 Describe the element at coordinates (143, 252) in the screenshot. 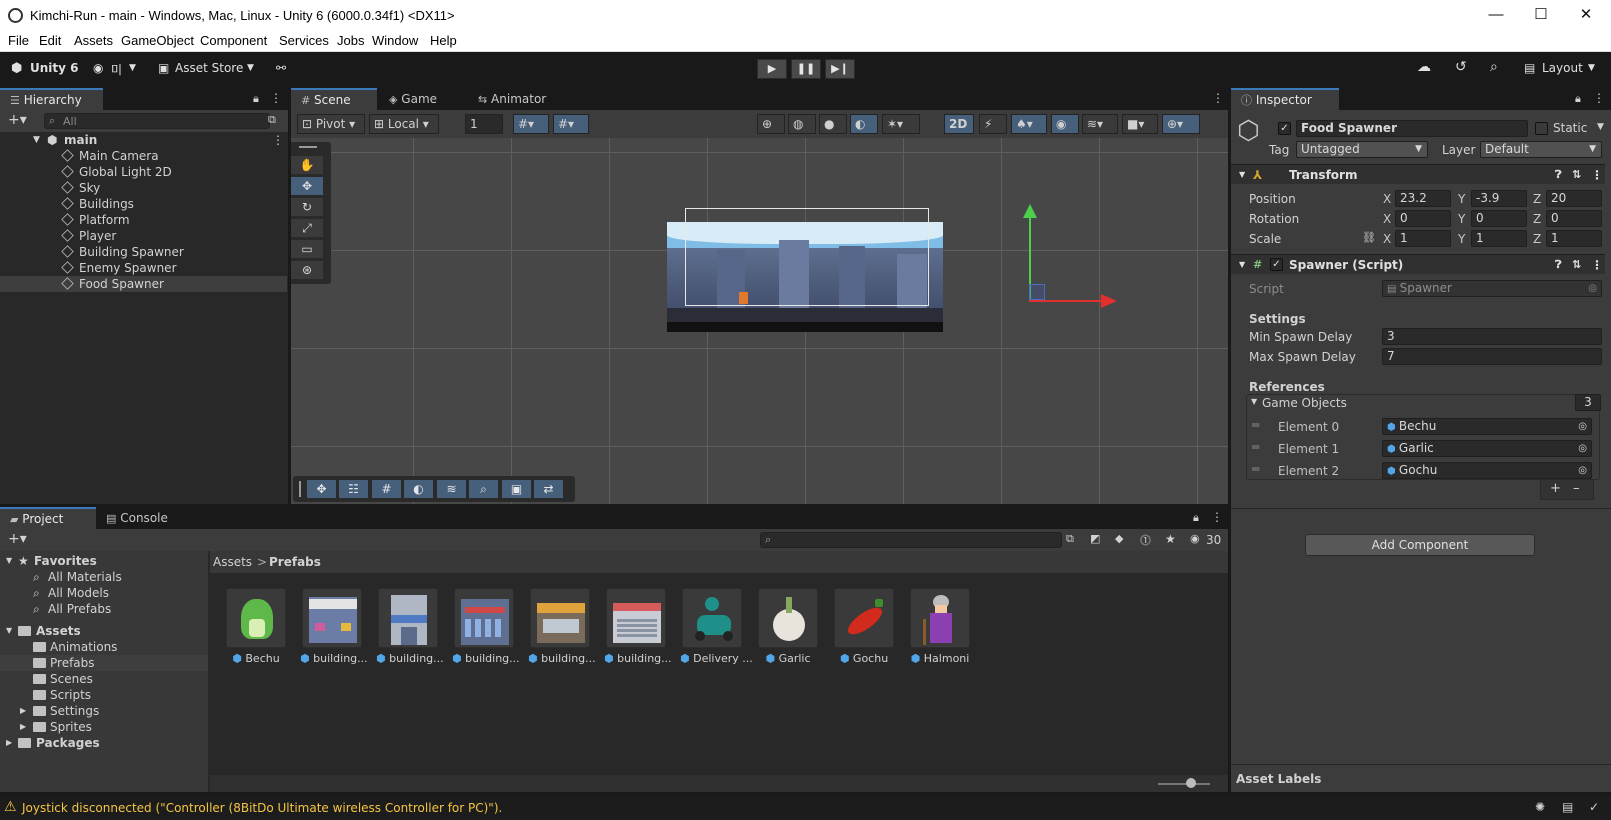

I see `hierarchy-item: Building Spawner` at that location.